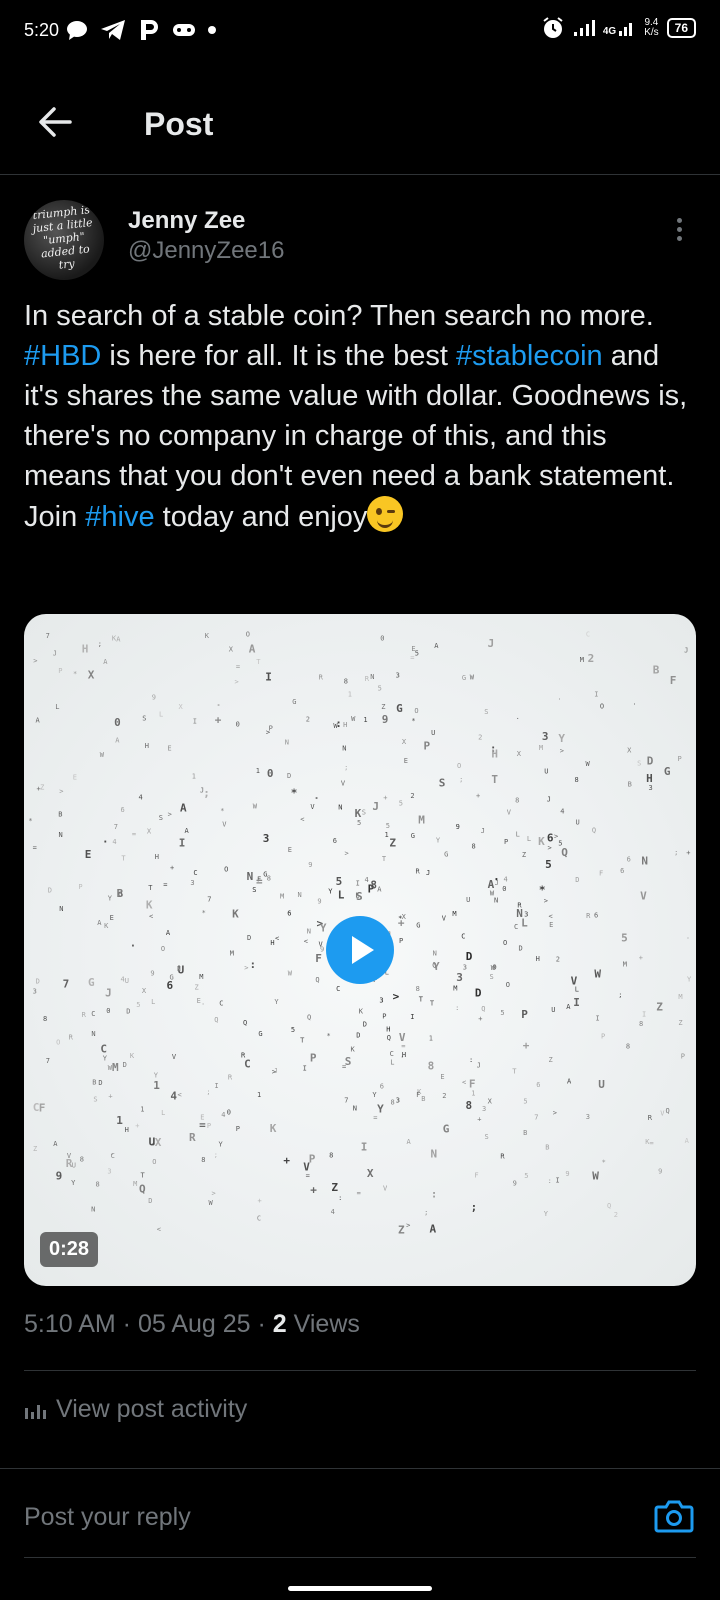 The height and width of the screenshot is (1600, 720). I want to click on back-button, so click(56, 122).